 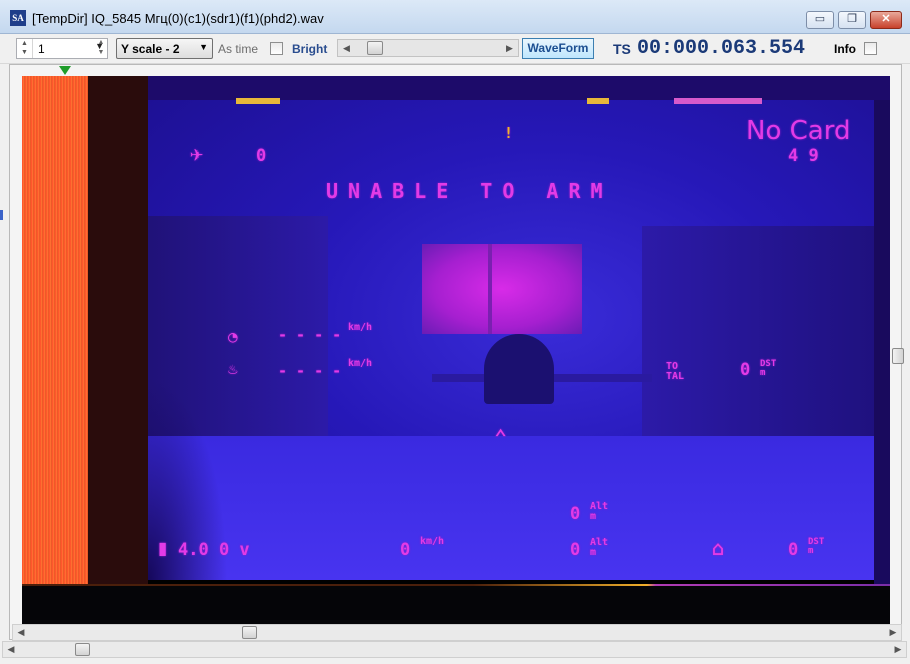 What do you see at coordinates (845, 49) in the screenshot?
I see `info-label: Info` at bounding box center [845, 49].